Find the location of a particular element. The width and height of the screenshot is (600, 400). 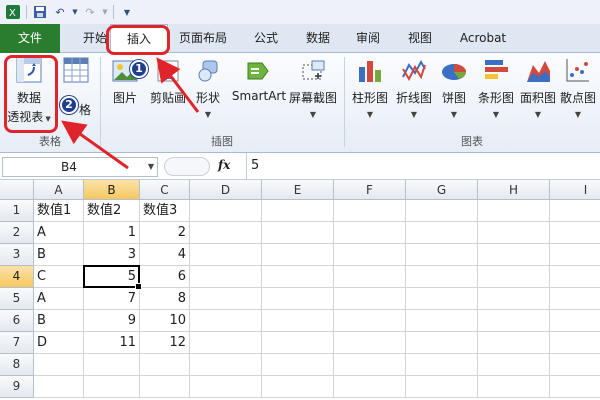

name-box: B4 ▼ is located at coordinates (80, 167).